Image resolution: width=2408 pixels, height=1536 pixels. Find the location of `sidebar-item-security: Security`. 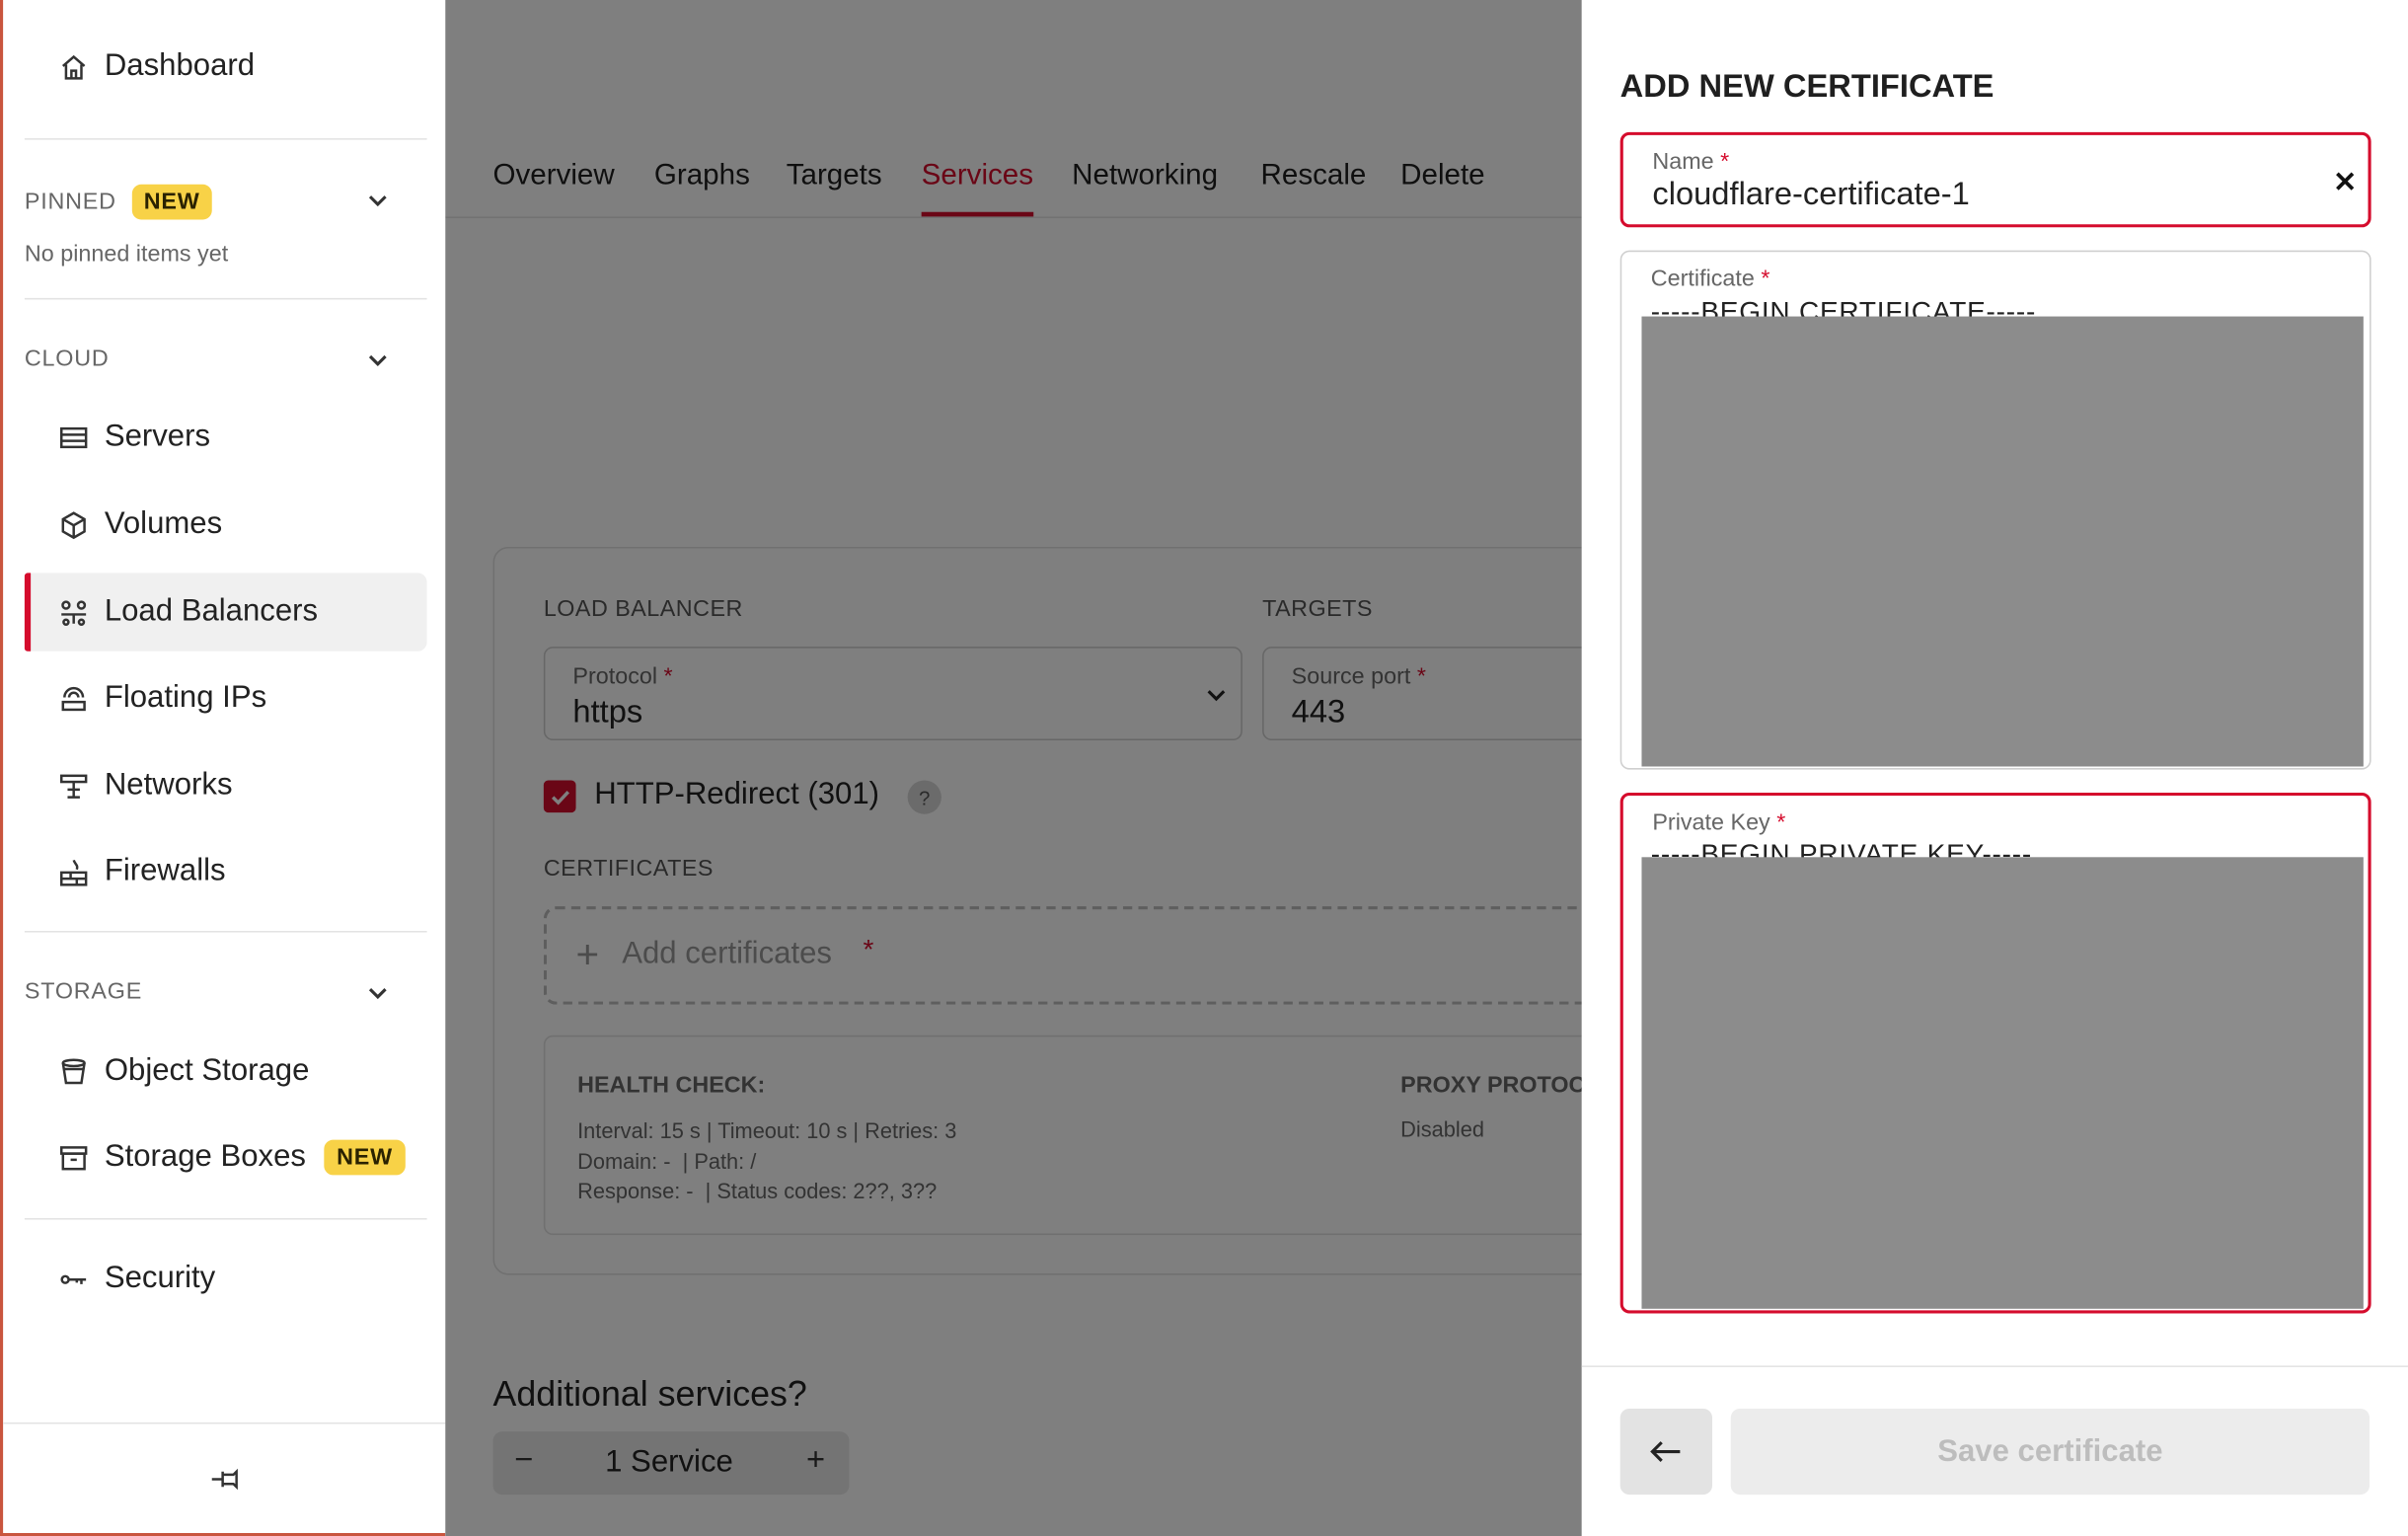

sidebar-item-security: Security is located at coordinates (226, 1279).